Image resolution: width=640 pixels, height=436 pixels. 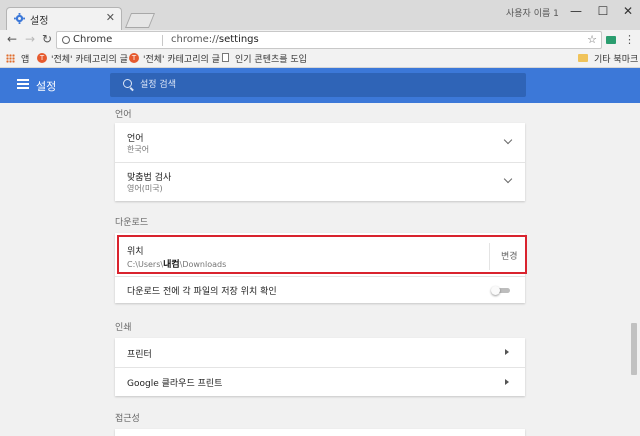 What do you see at coordinates (149, 178) in the screenshot?
I see `row-title: 맞춤법 검사` at bounding box center [149, 178].